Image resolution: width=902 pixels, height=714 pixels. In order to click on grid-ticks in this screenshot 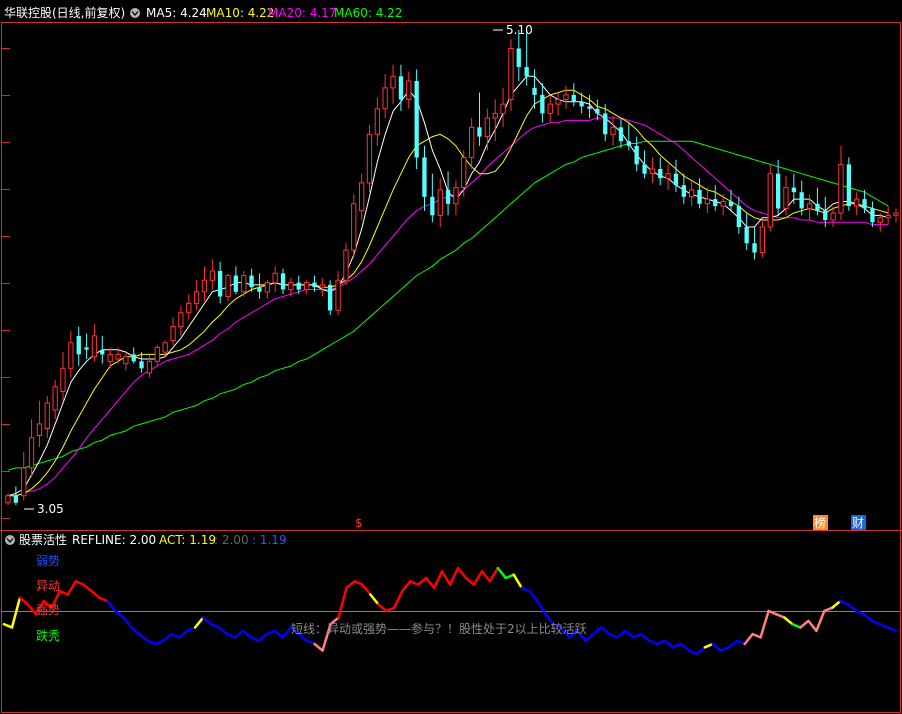, I will do `click(6, 283)`.